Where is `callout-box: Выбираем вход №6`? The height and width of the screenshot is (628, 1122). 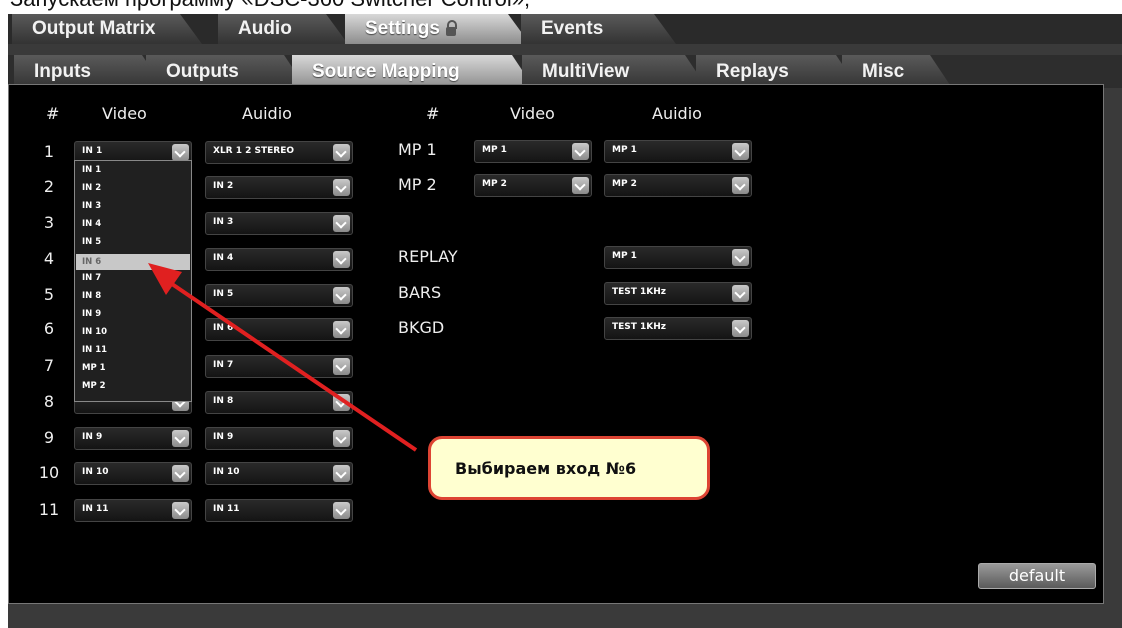 callout-box: Выбираем вход №6 is located at coordinates (569, 468).